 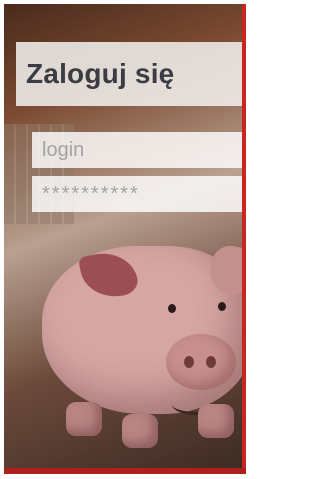 I want to click on title-bar: Zaloguj się, so click(x=131, y=74).